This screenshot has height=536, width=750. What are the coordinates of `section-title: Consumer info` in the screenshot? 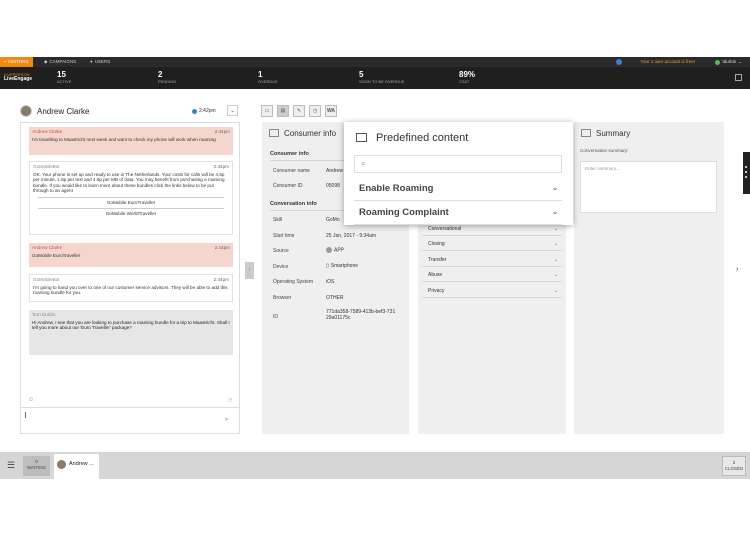 It's located at (289, 154).